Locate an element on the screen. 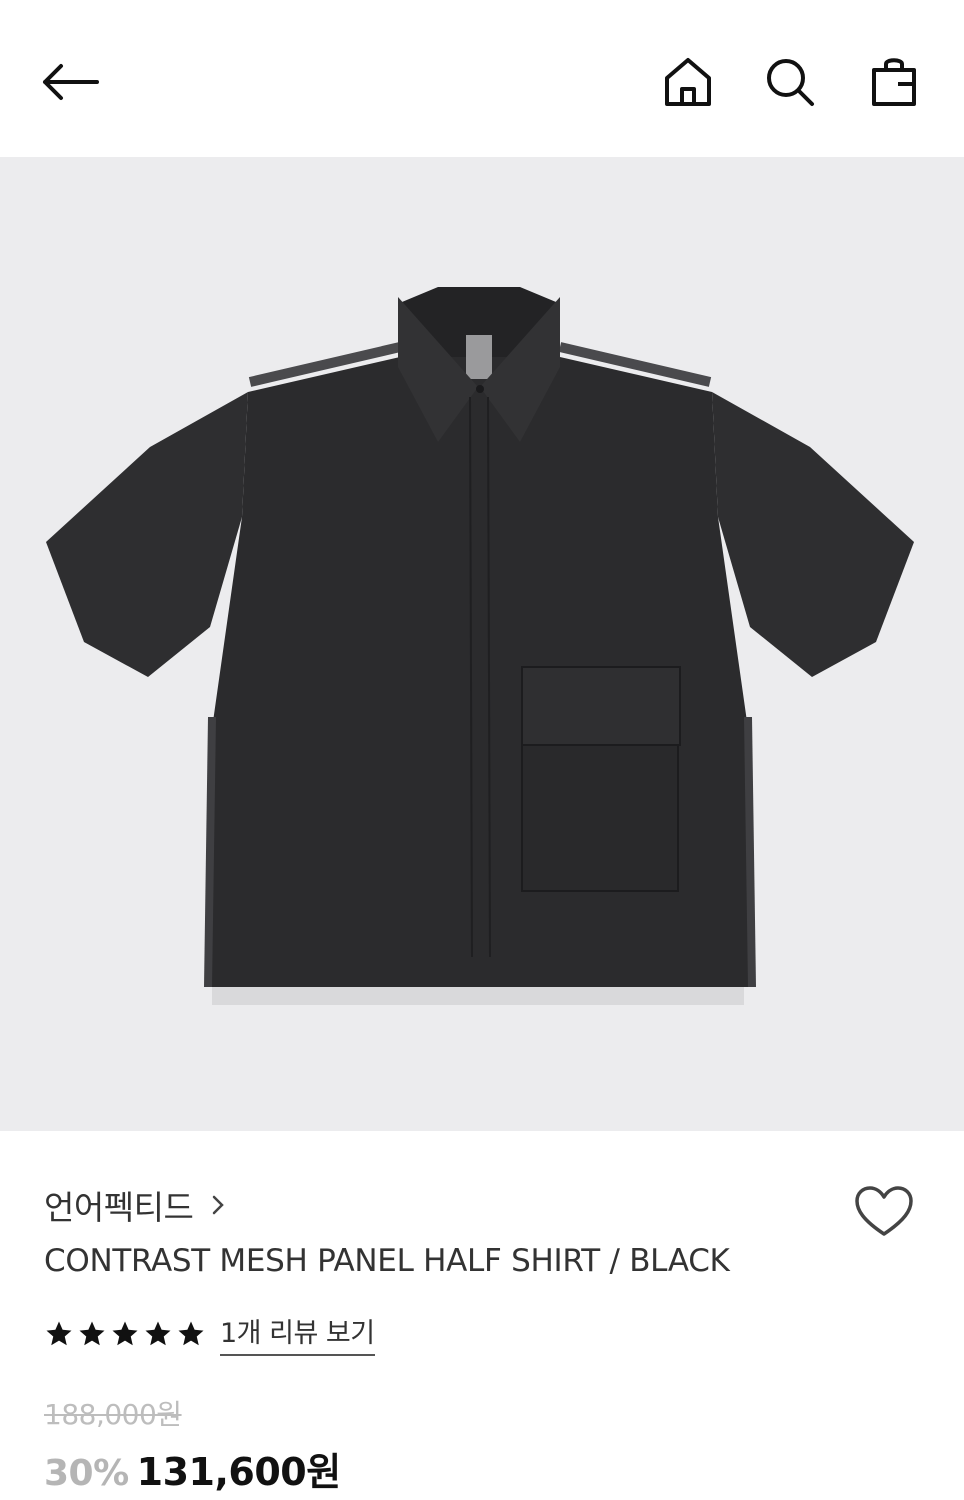  price-row: 30% 131,600원 is located at coordinates (192, 1468).